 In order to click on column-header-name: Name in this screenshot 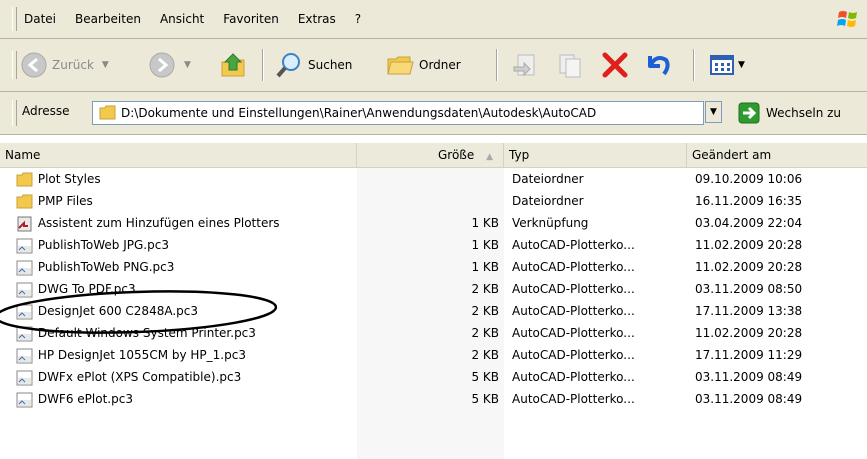, I will do `click(178, 155)`.